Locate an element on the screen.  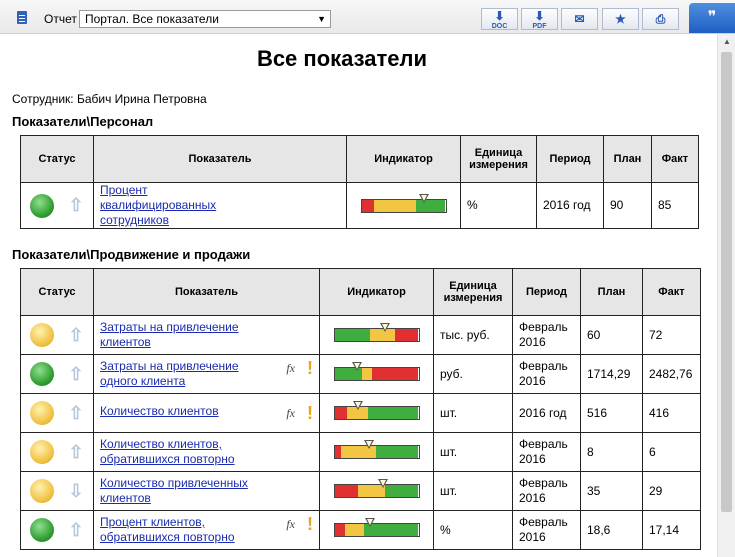
email-icon: ✉ is located at coordinates (579, 19).